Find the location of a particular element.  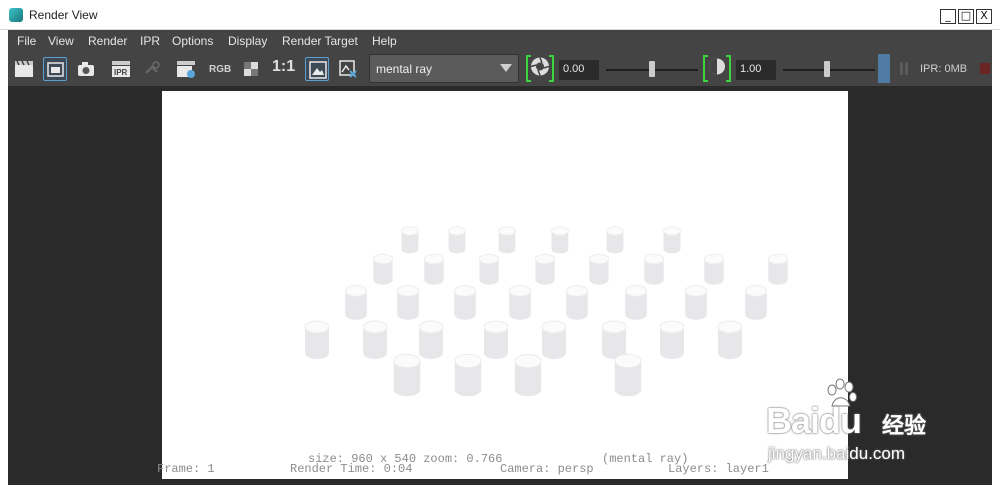

render-time-label: Render Time: 0:04 is located at coordinates (351, 469).